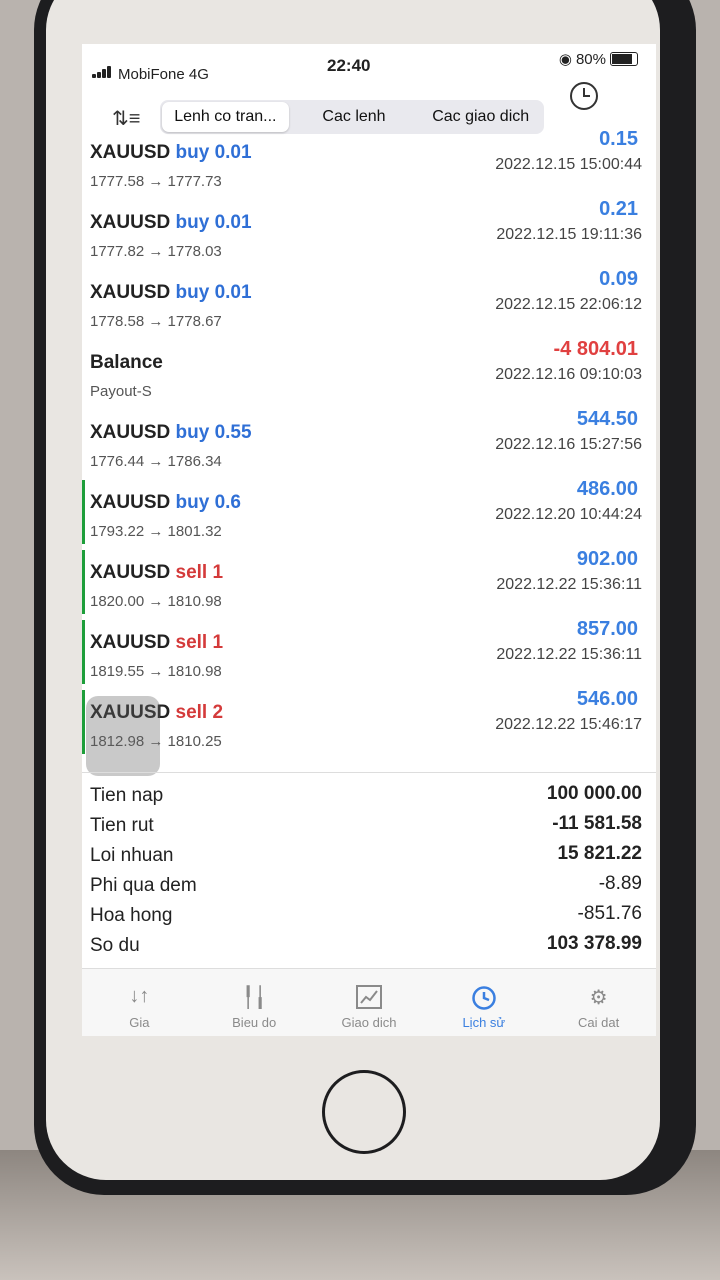 Image resolution: width=720 pixels, height=1280 pixels. What do you see at coordinates (607, 419) in the screenshot?
I see `trade-profit: 544.50` at bounding box center [607, 419].